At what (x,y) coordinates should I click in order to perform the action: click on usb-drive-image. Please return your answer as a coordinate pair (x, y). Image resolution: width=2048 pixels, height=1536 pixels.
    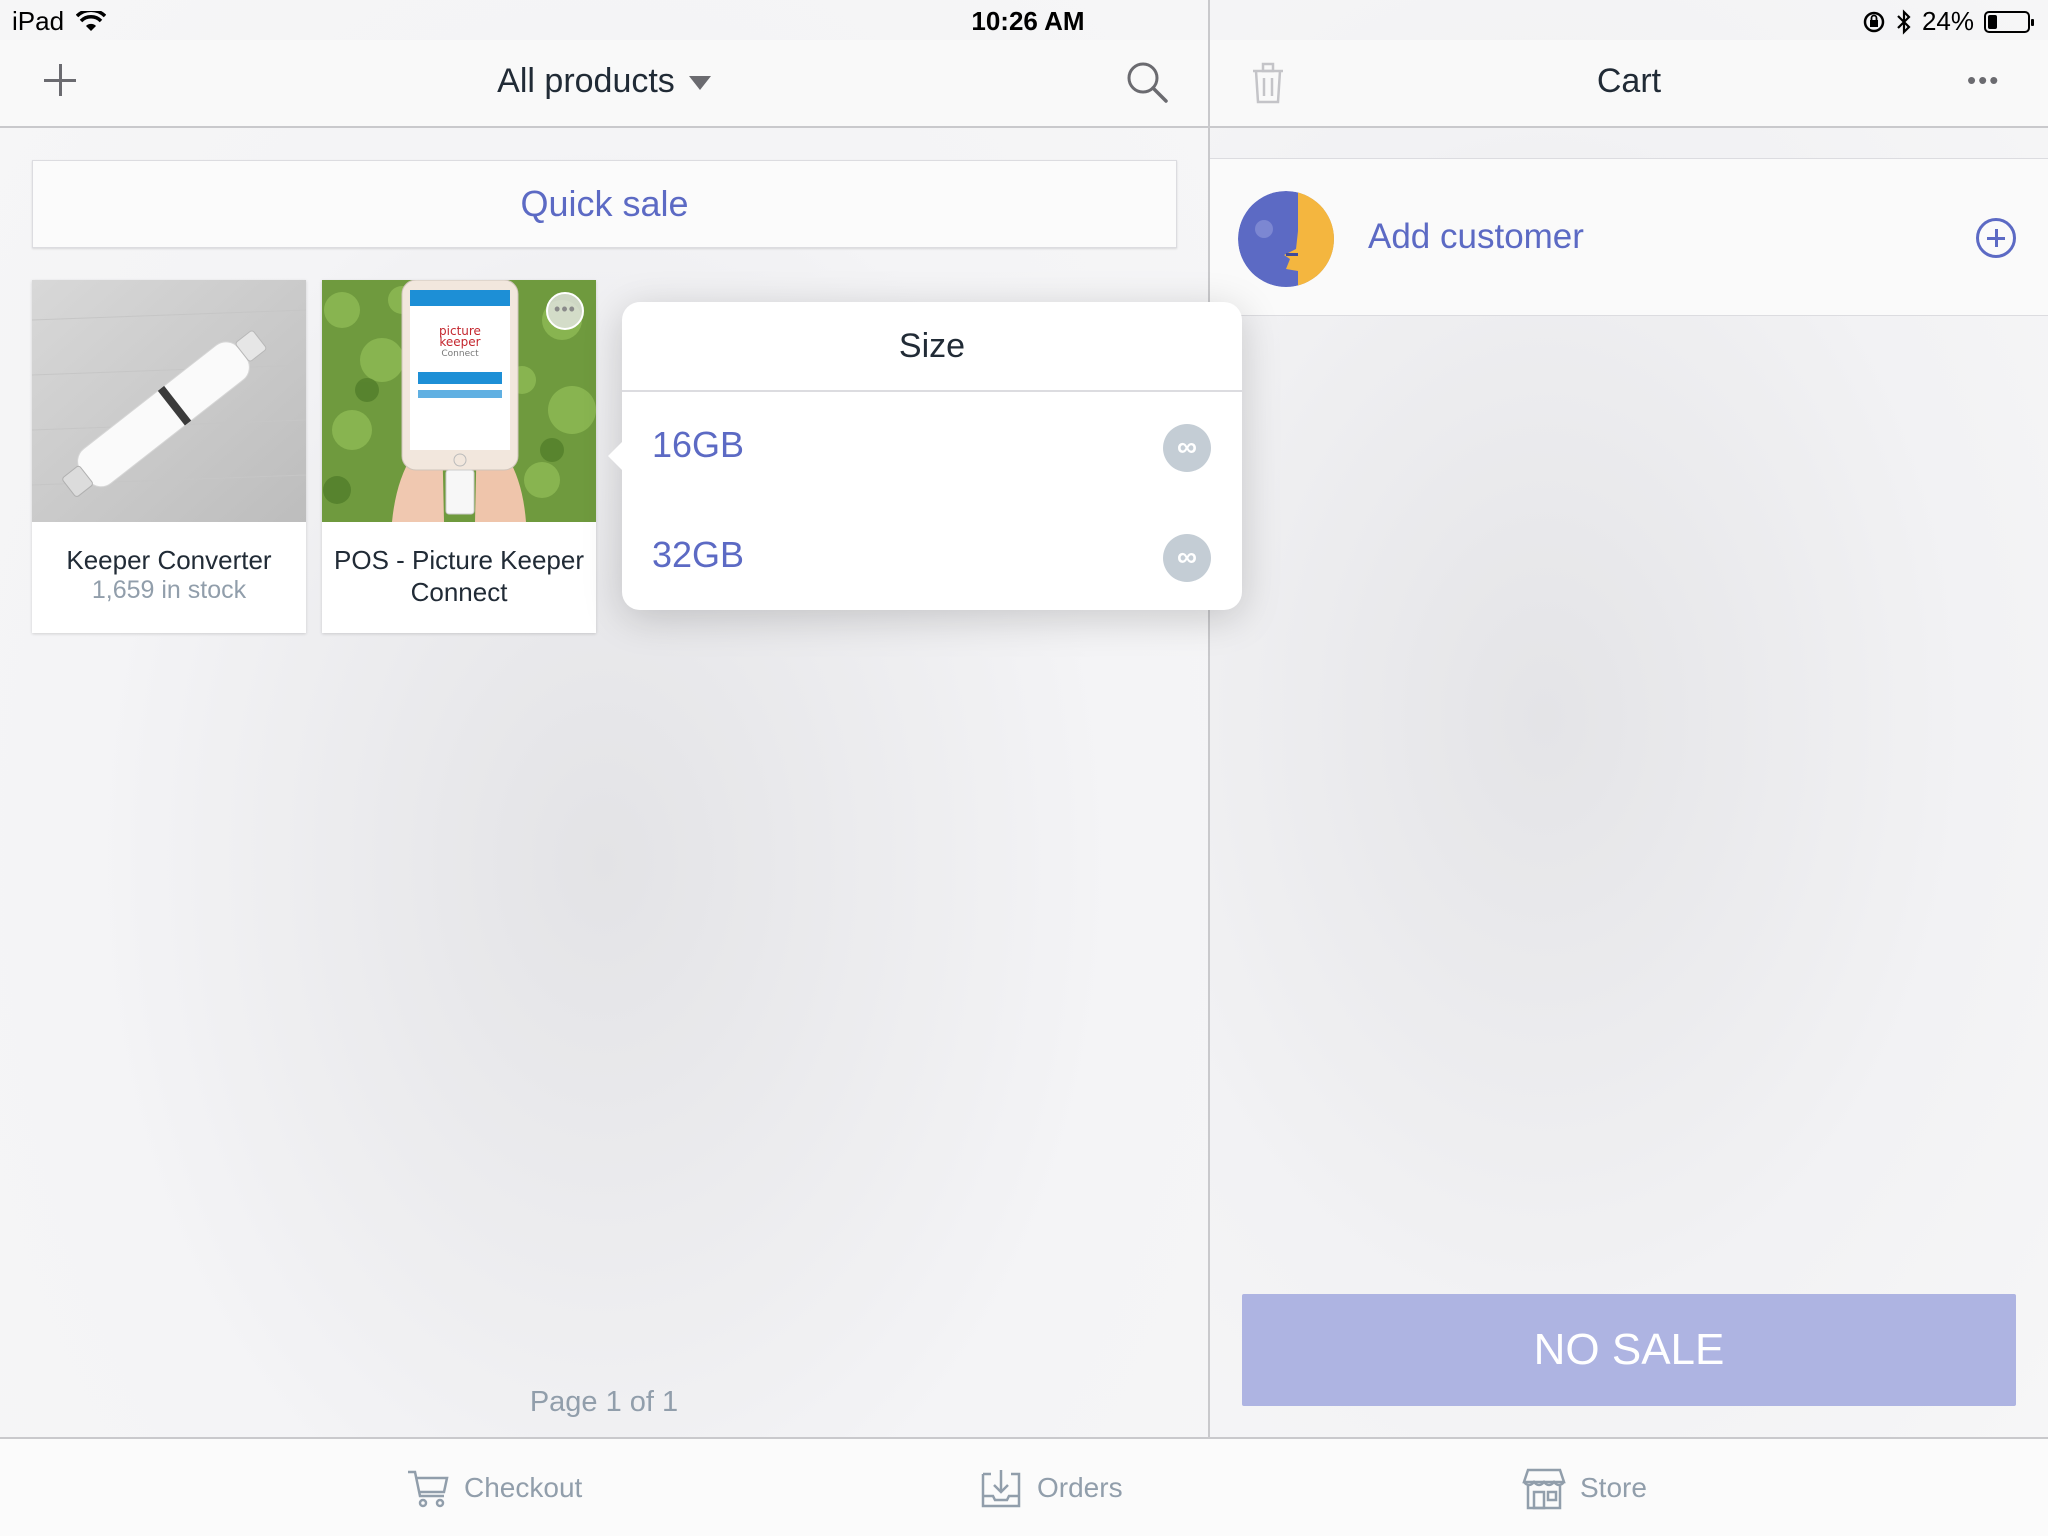
    Looking at the image, I should click on (169, 401).